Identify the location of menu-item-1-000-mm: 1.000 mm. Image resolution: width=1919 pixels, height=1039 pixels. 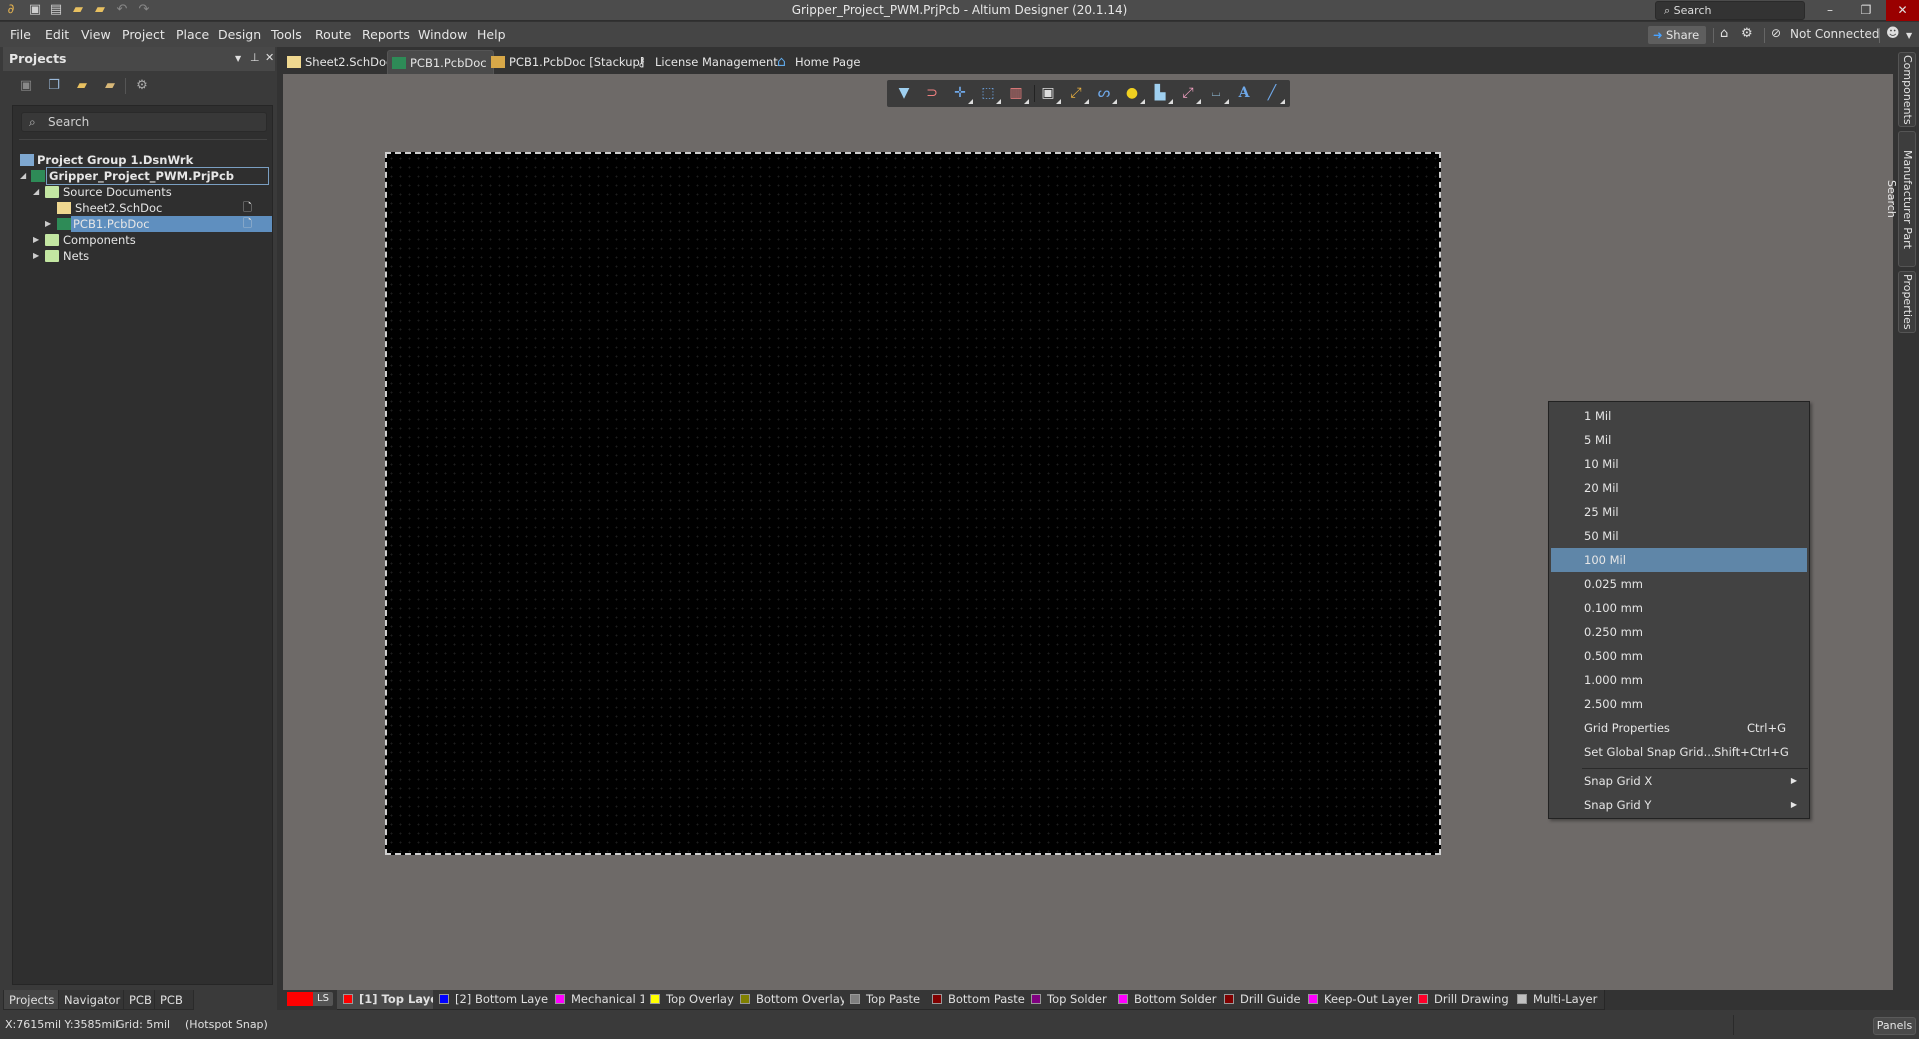
(1679, 680).